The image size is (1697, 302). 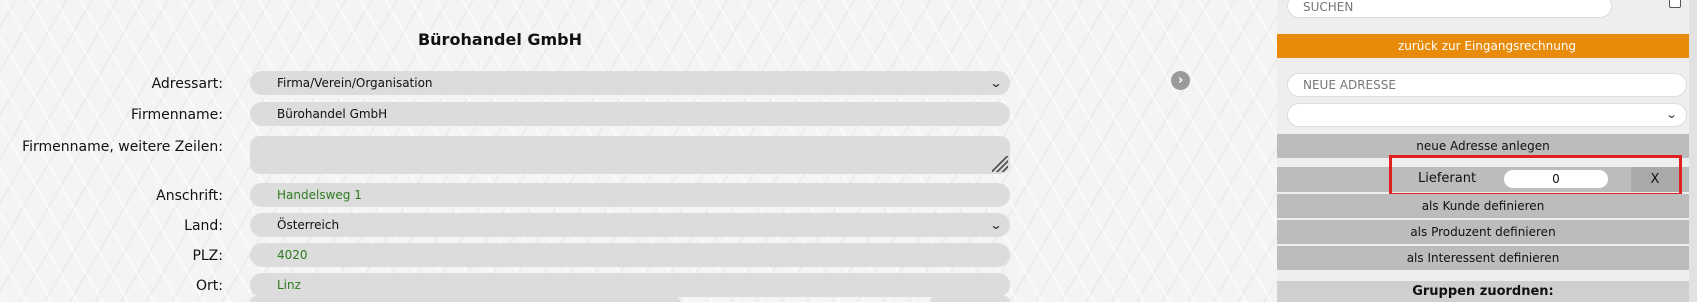 I want to click on label-ort: Ort:, so click(x=209, y=286).